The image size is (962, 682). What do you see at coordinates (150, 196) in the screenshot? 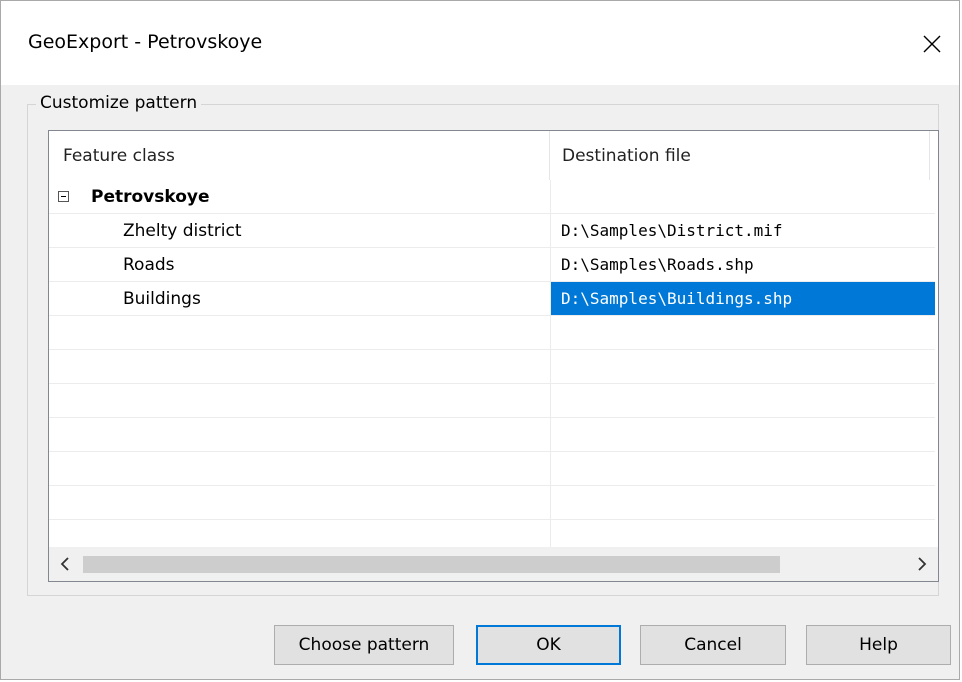
I see `group-name: Petrovskoye` at bounding box center [150, 196].